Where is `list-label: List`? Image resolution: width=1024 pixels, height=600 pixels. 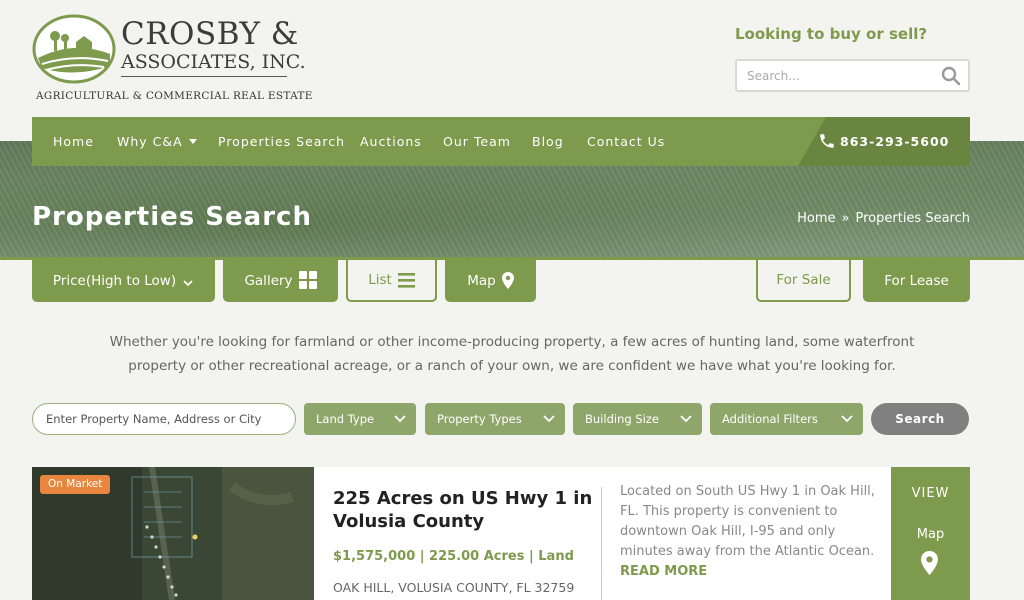
list-label: List is located at coordinates (380, 280).